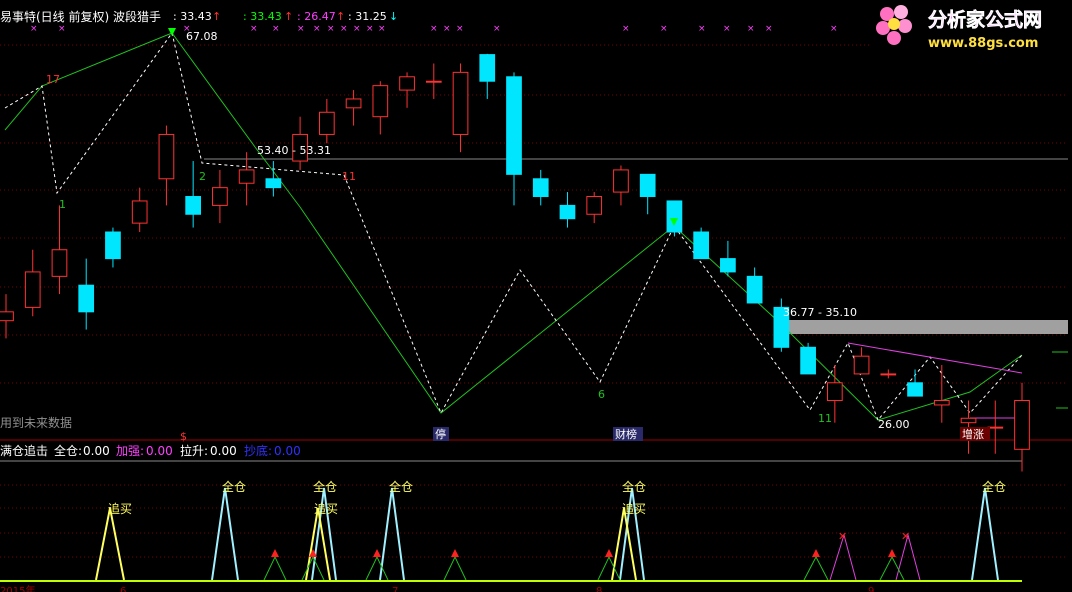 The height and width of the screenshot is (592, 1072). What do you see at coordinates (871, 589) in the screenshot?
I see `date-label-9: 9` at bounding box center [871, 589].